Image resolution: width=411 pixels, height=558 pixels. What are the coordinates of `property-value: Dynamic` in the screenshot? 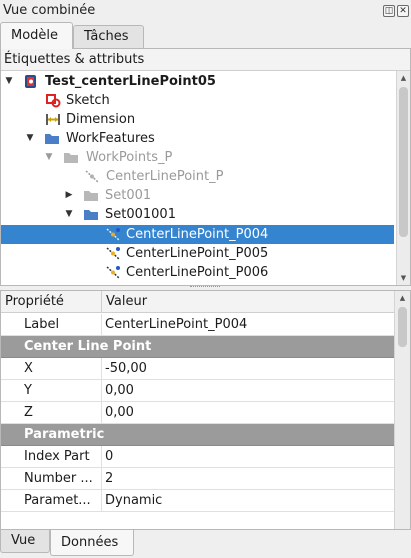 It's located at (133, 500).